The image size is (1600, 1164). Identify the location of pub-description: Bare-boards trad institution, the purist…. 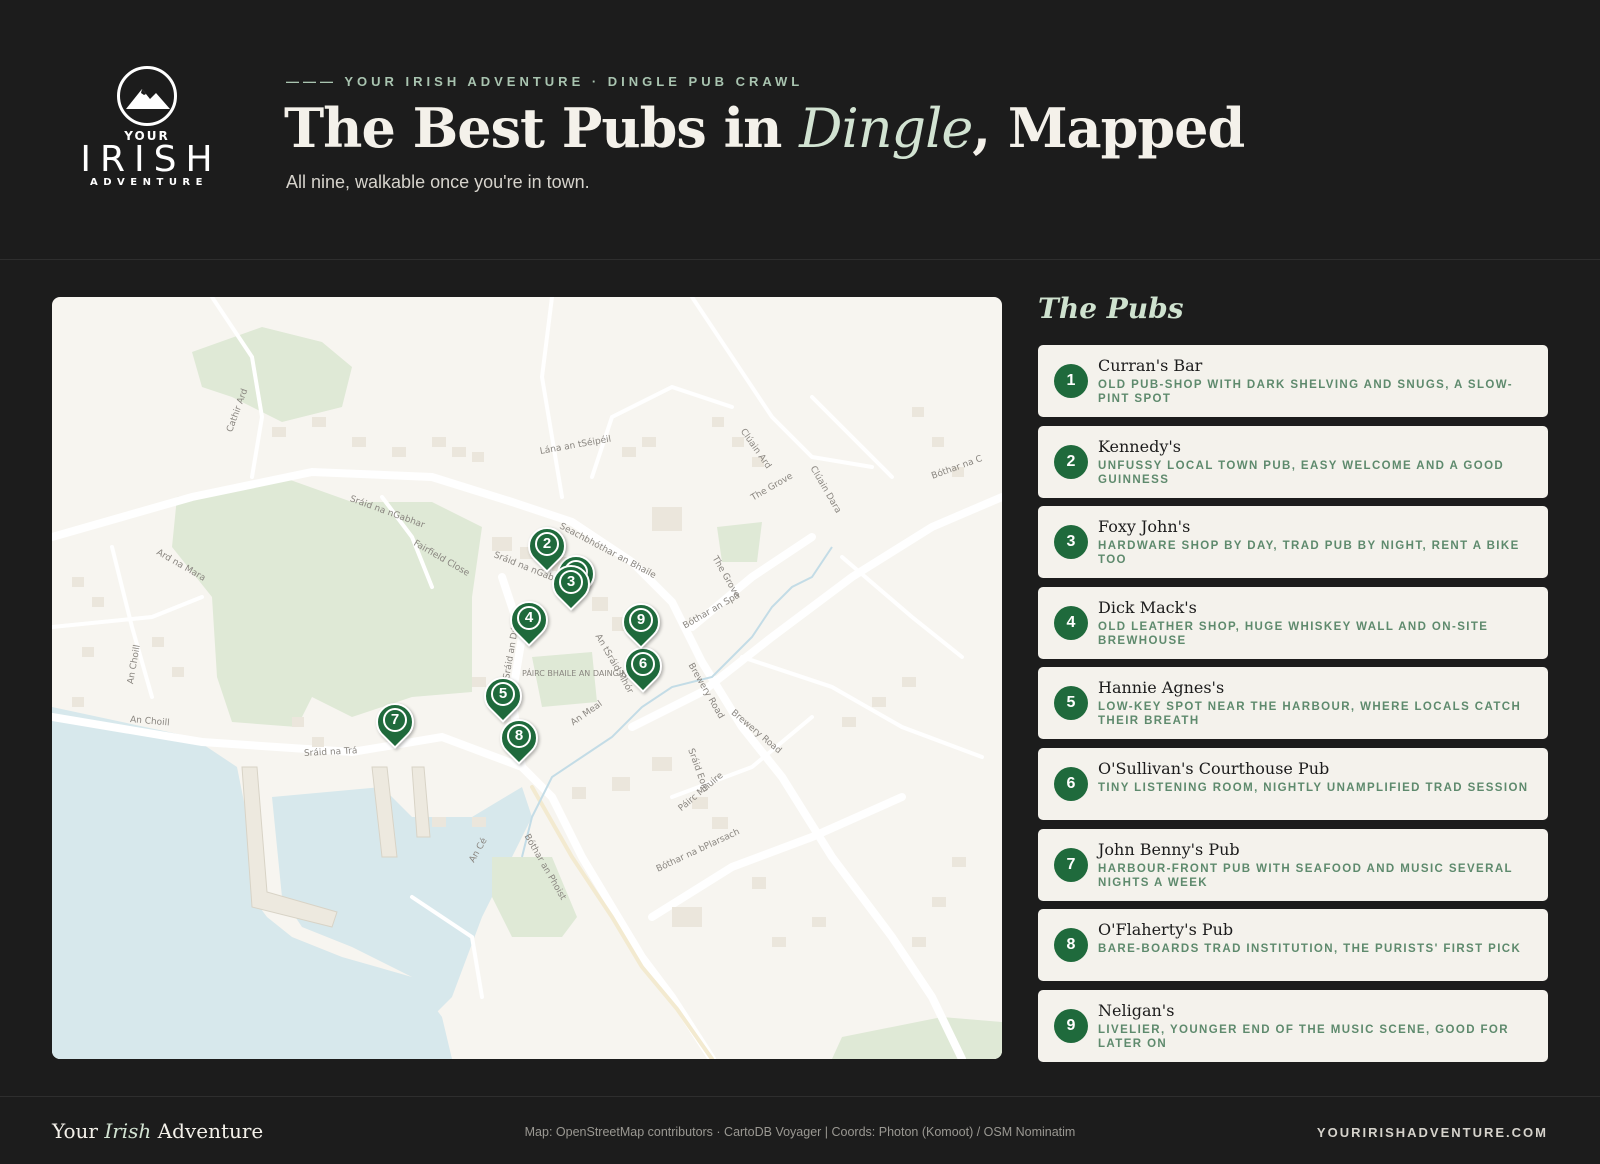
(1310, 949).